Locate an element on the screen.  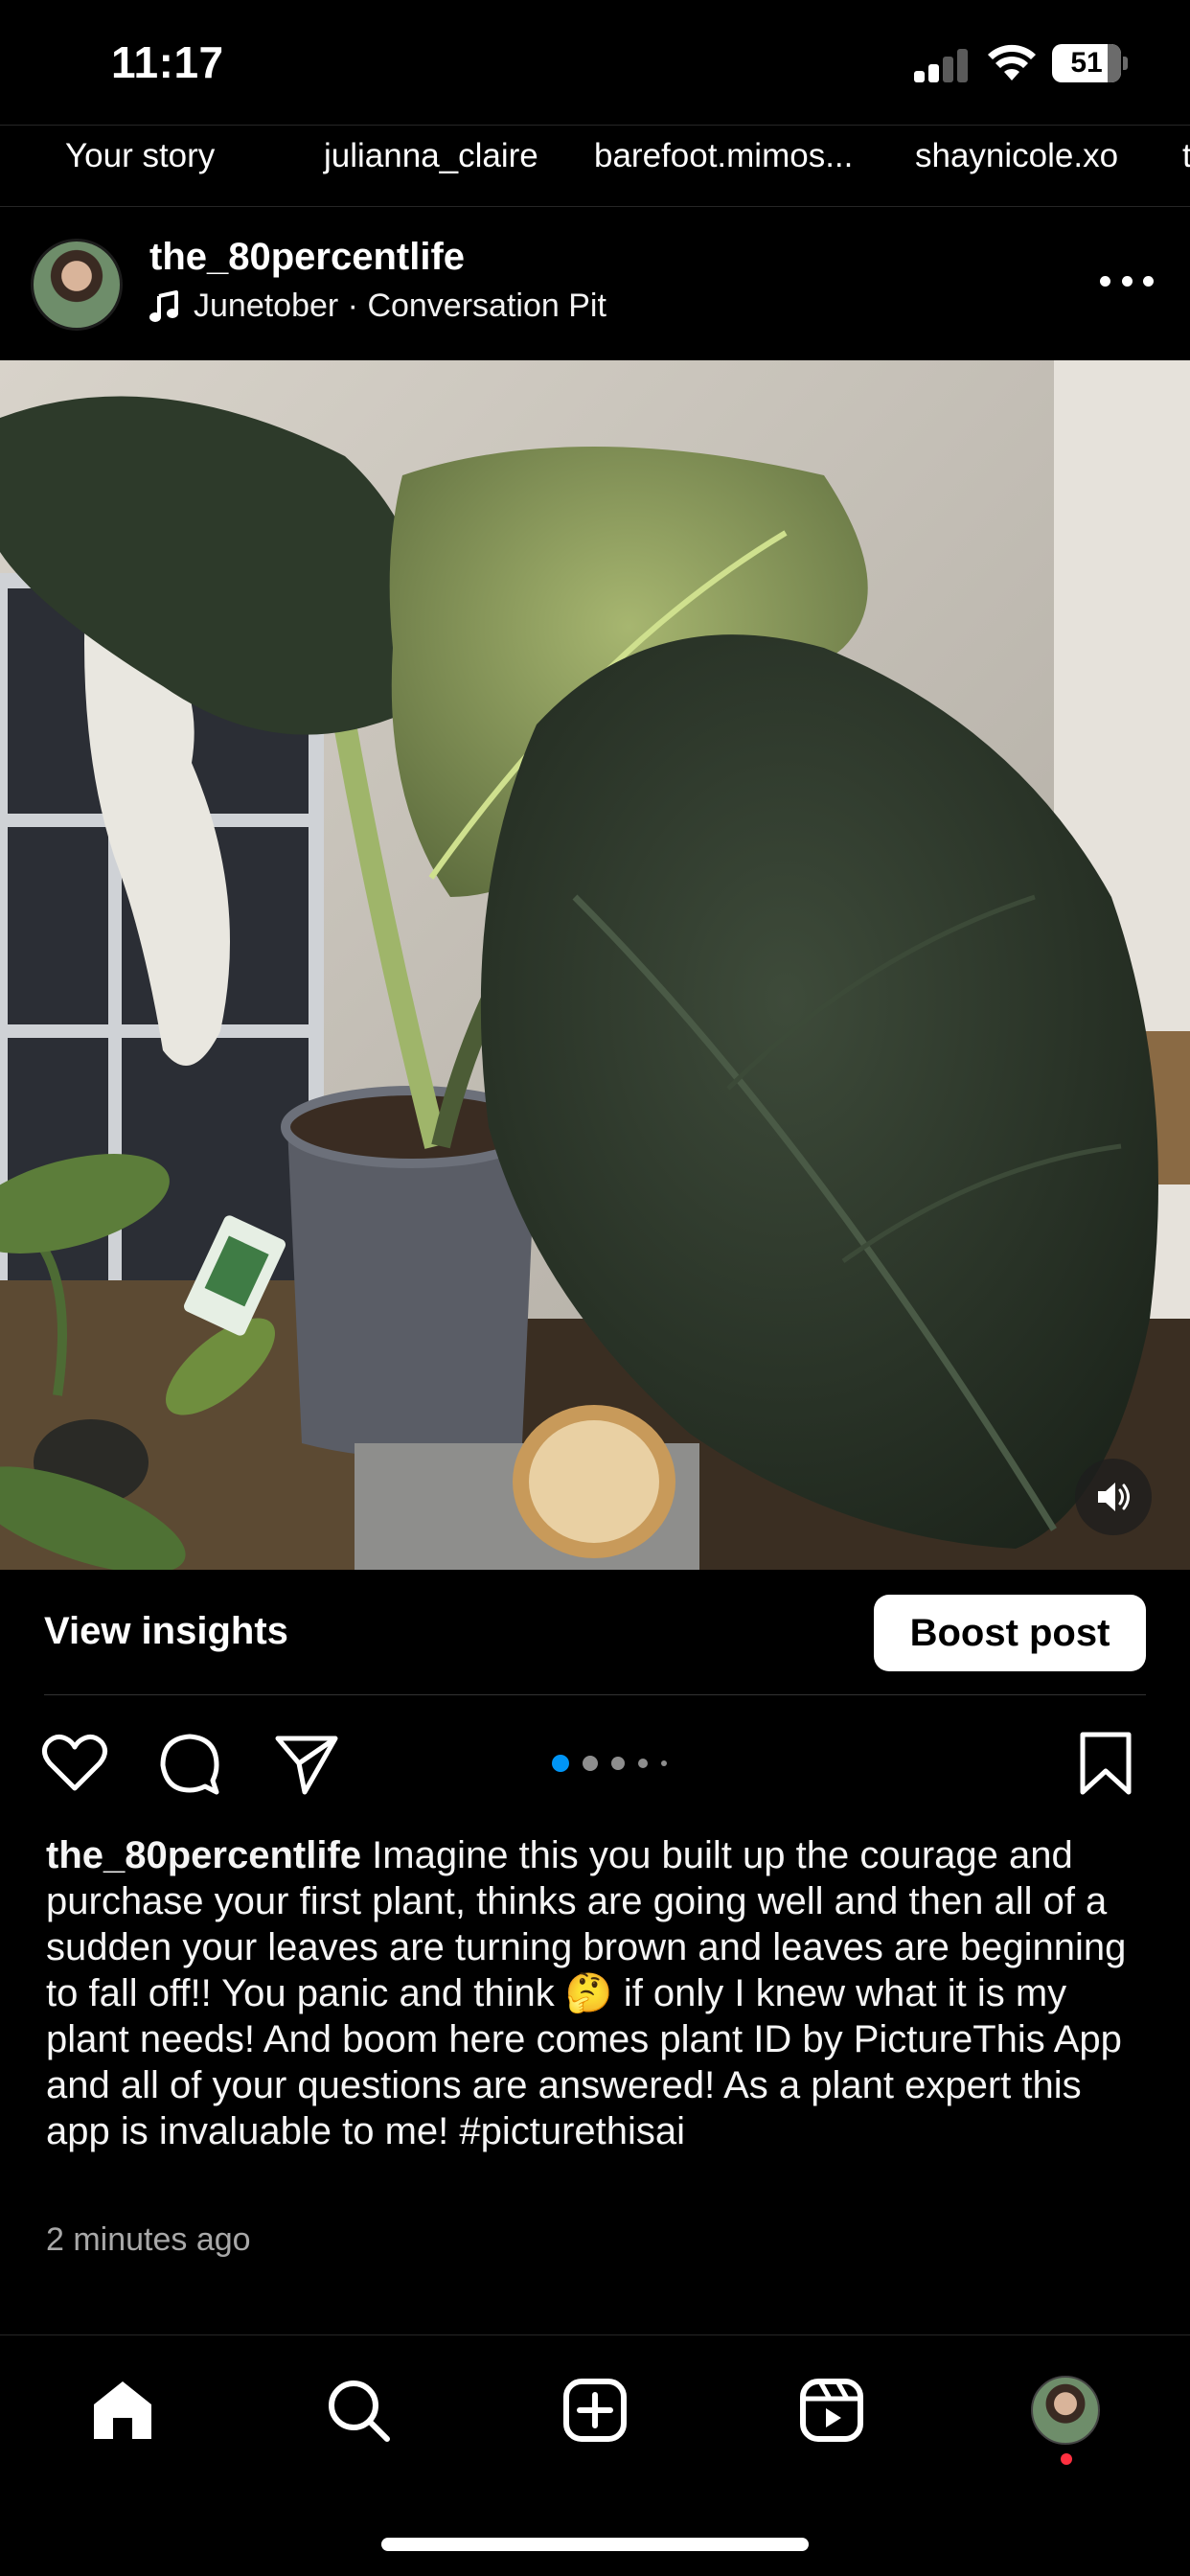
music-note-icon is located at coordinates (163, 305).